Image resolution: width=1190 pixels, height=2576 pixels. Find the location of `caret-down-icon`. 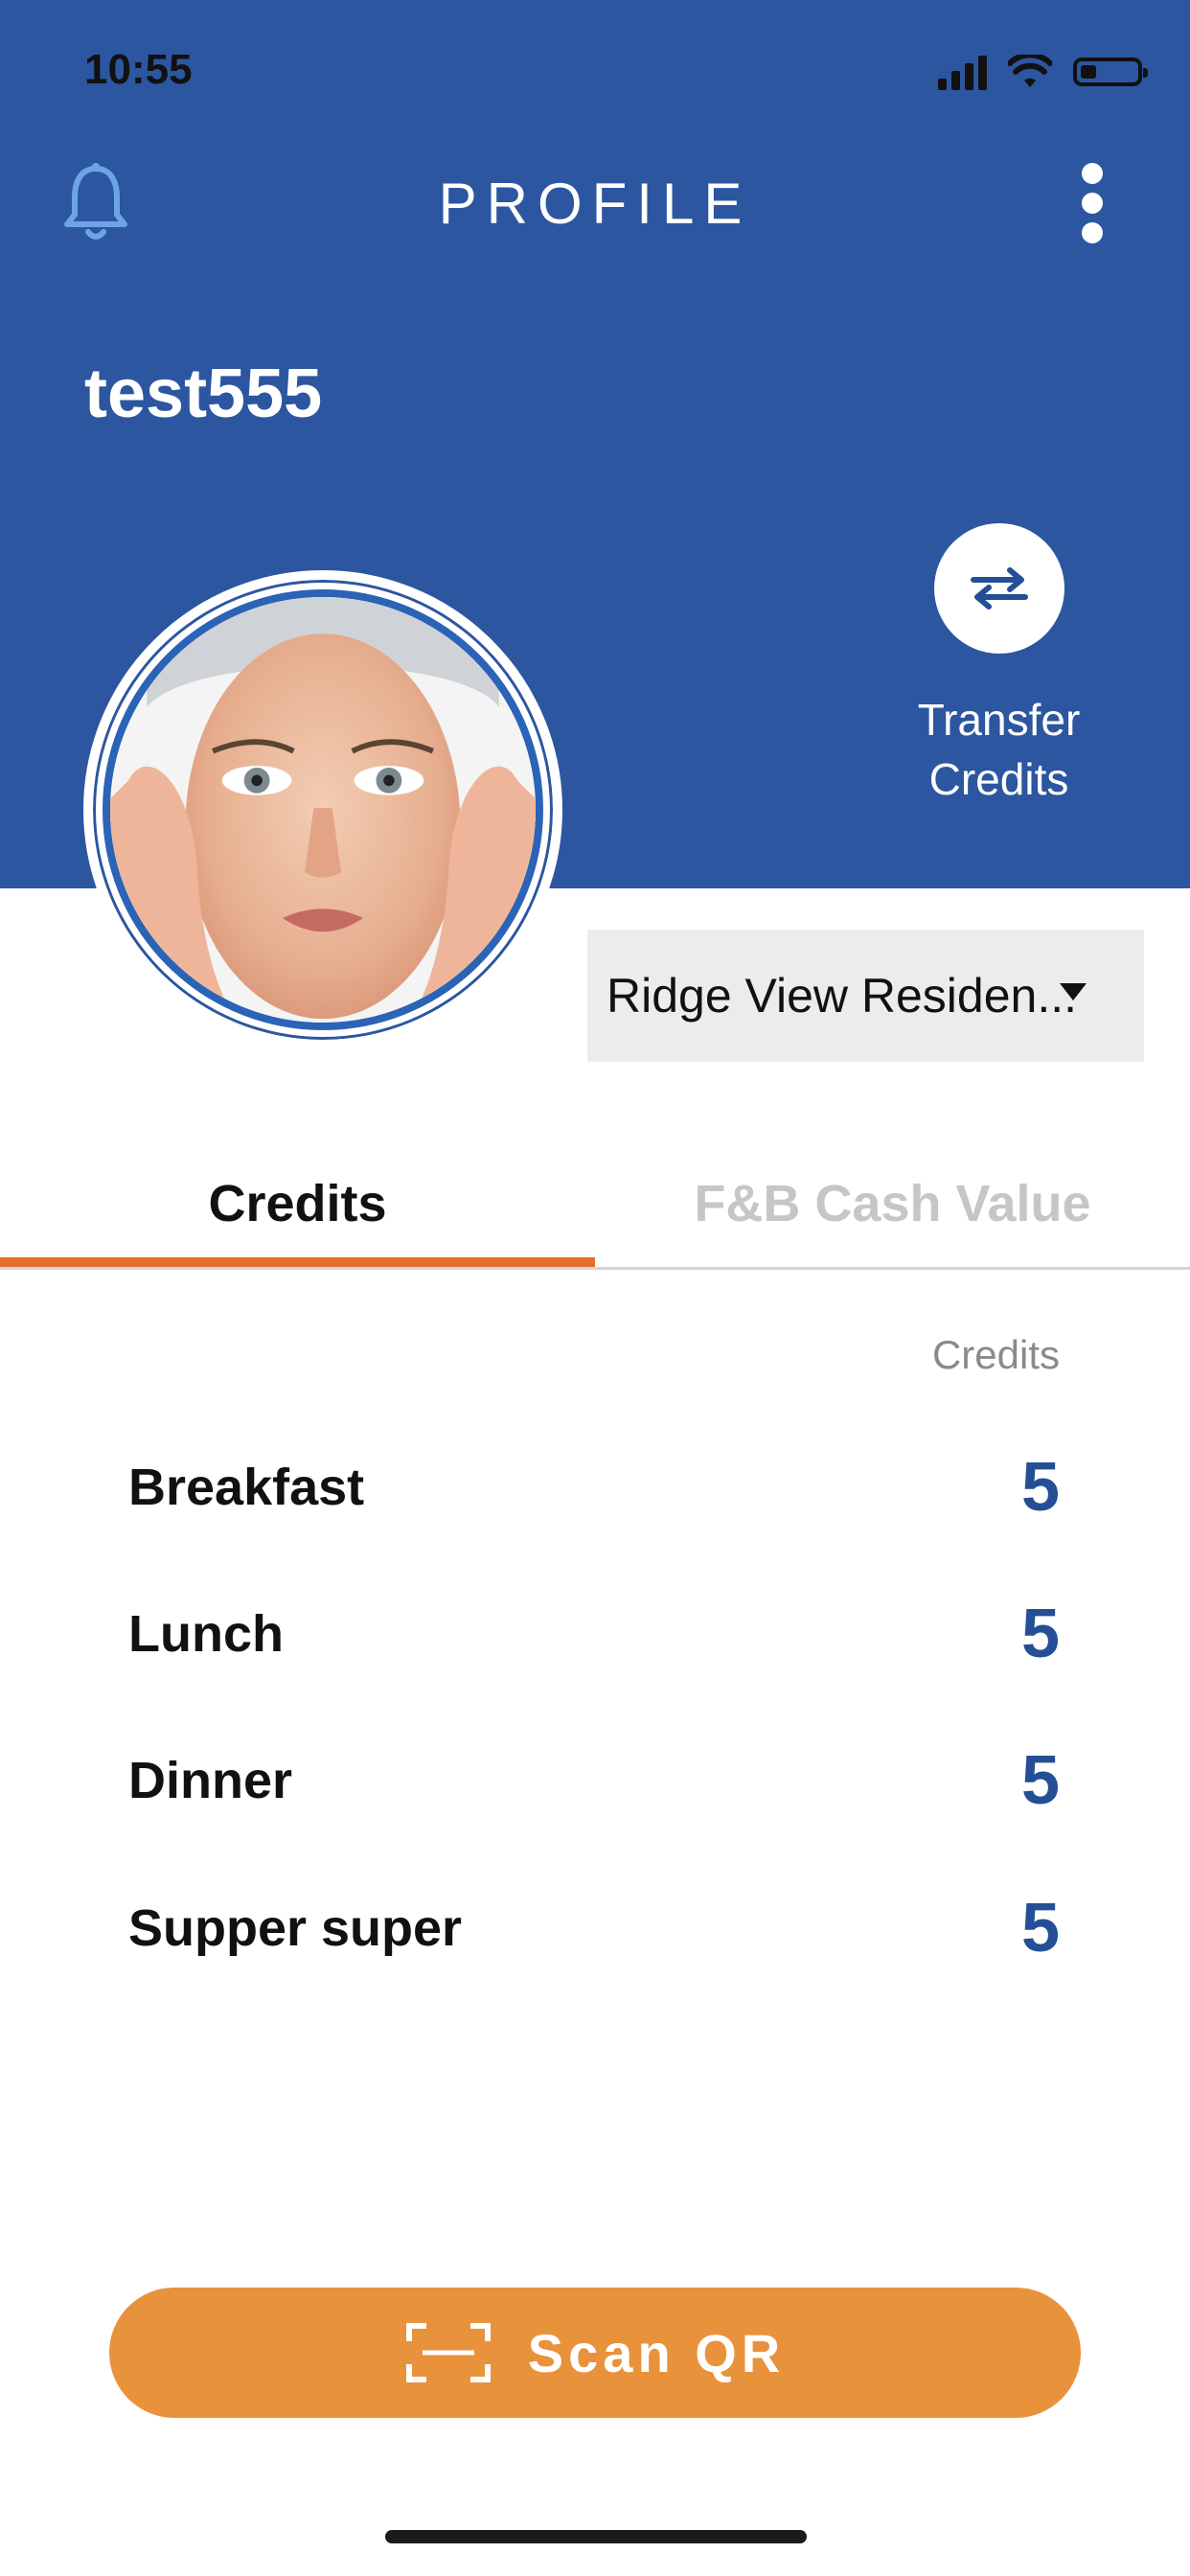

caret-down-icon is located at coordinates (1073, 992).